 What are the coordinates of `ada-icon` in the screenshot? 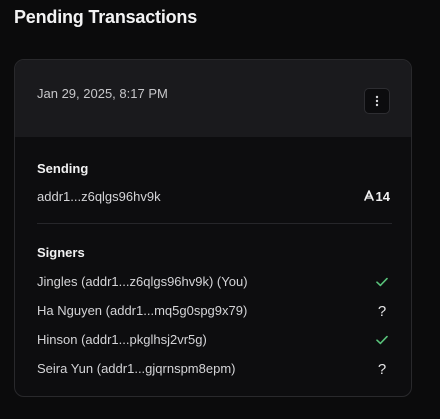 It's located at (368, 196).